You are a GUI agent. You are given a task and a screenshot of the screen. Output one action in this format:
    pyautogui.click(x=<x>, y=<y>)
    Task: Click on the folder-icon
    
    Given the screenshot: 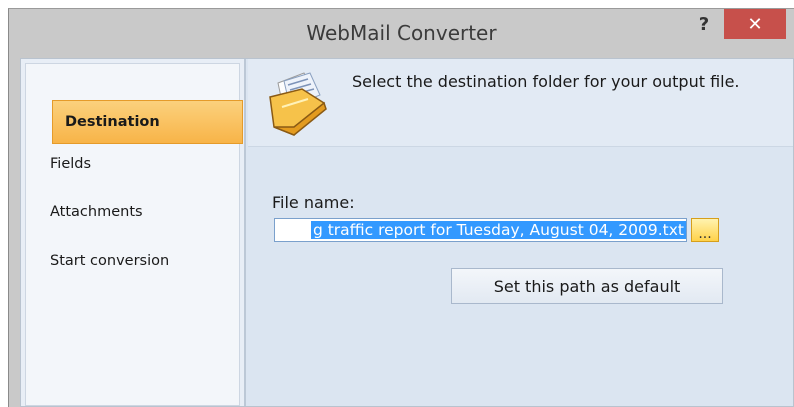 What is the action you would take?
    pyautogui.click(x=298, y=104)
    